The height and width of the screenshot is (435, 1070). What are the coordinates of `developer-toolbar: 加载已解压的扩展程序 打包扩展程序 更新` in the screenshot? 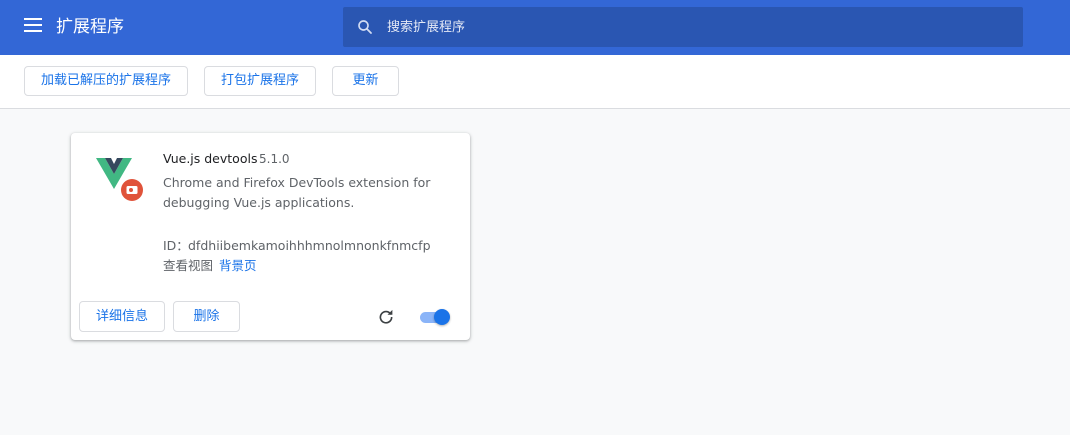 It's located at (535, 82).